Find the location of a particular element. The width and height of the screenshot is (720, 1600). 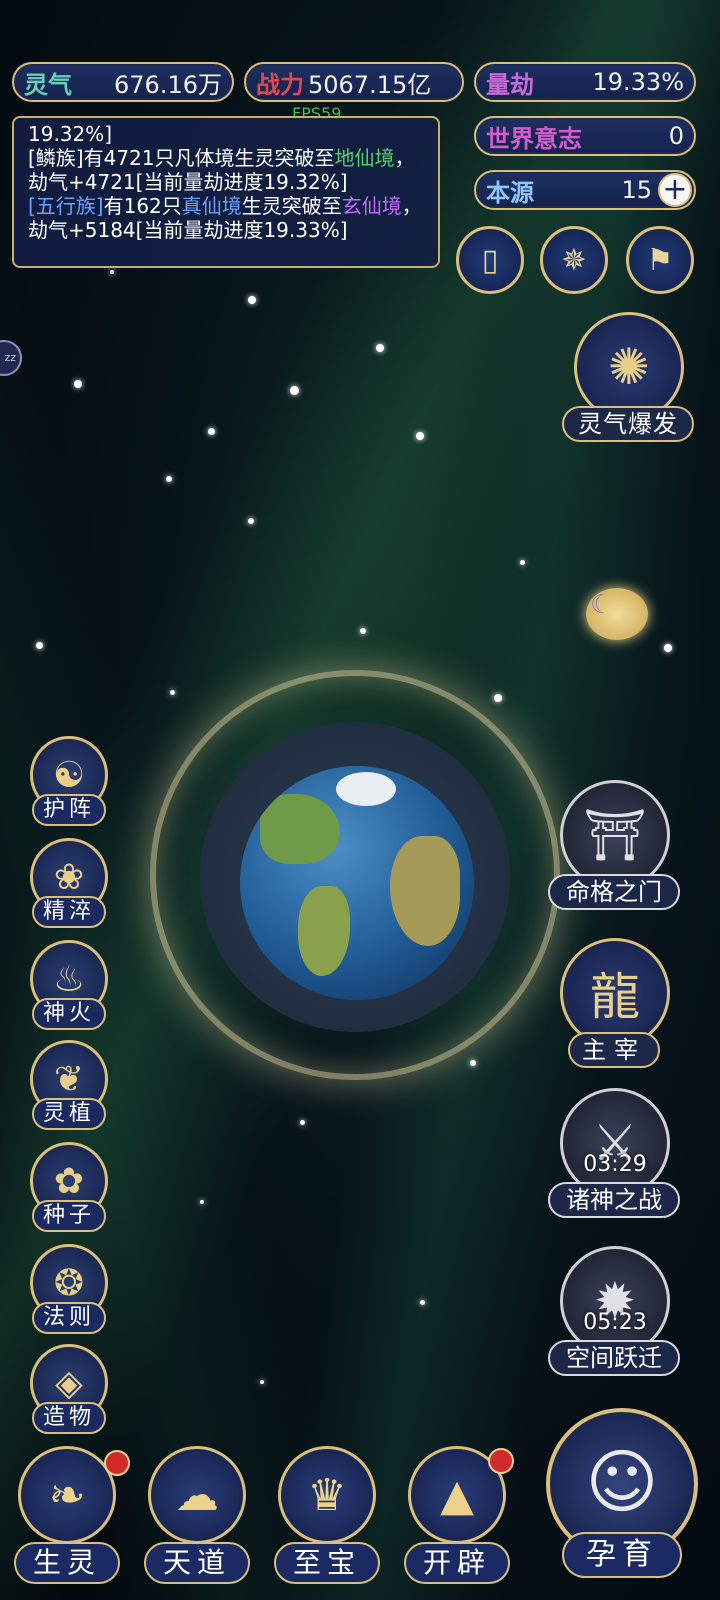

zhanli-value: 5067.15亿 is located at coordinates (370, 84).